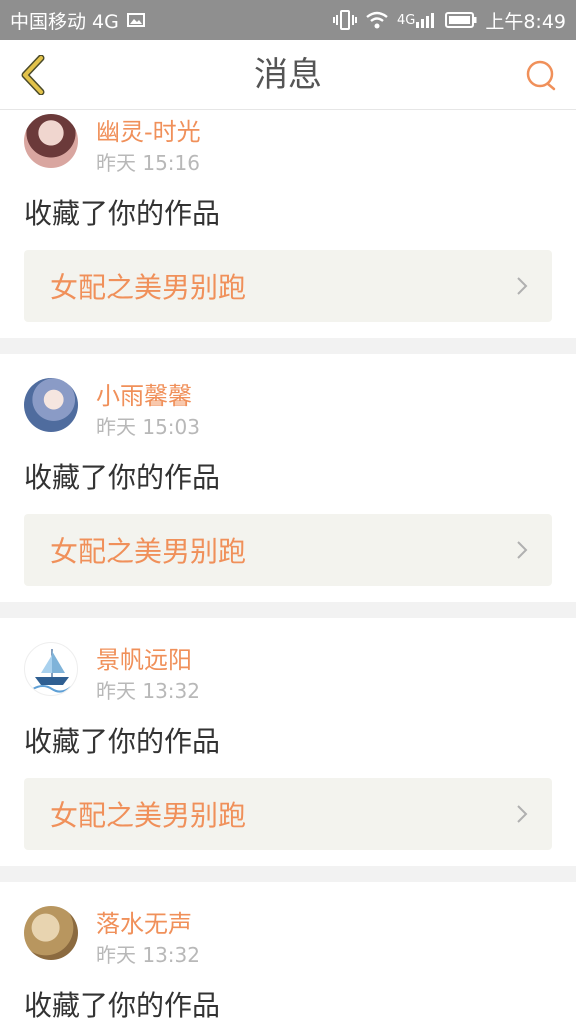 The width and height of the screenshot is (576, 1024). What do you see at coordinates (344, 20) in the screenshot?
I see `vibrate-icon` at bounding box center [344, 20].